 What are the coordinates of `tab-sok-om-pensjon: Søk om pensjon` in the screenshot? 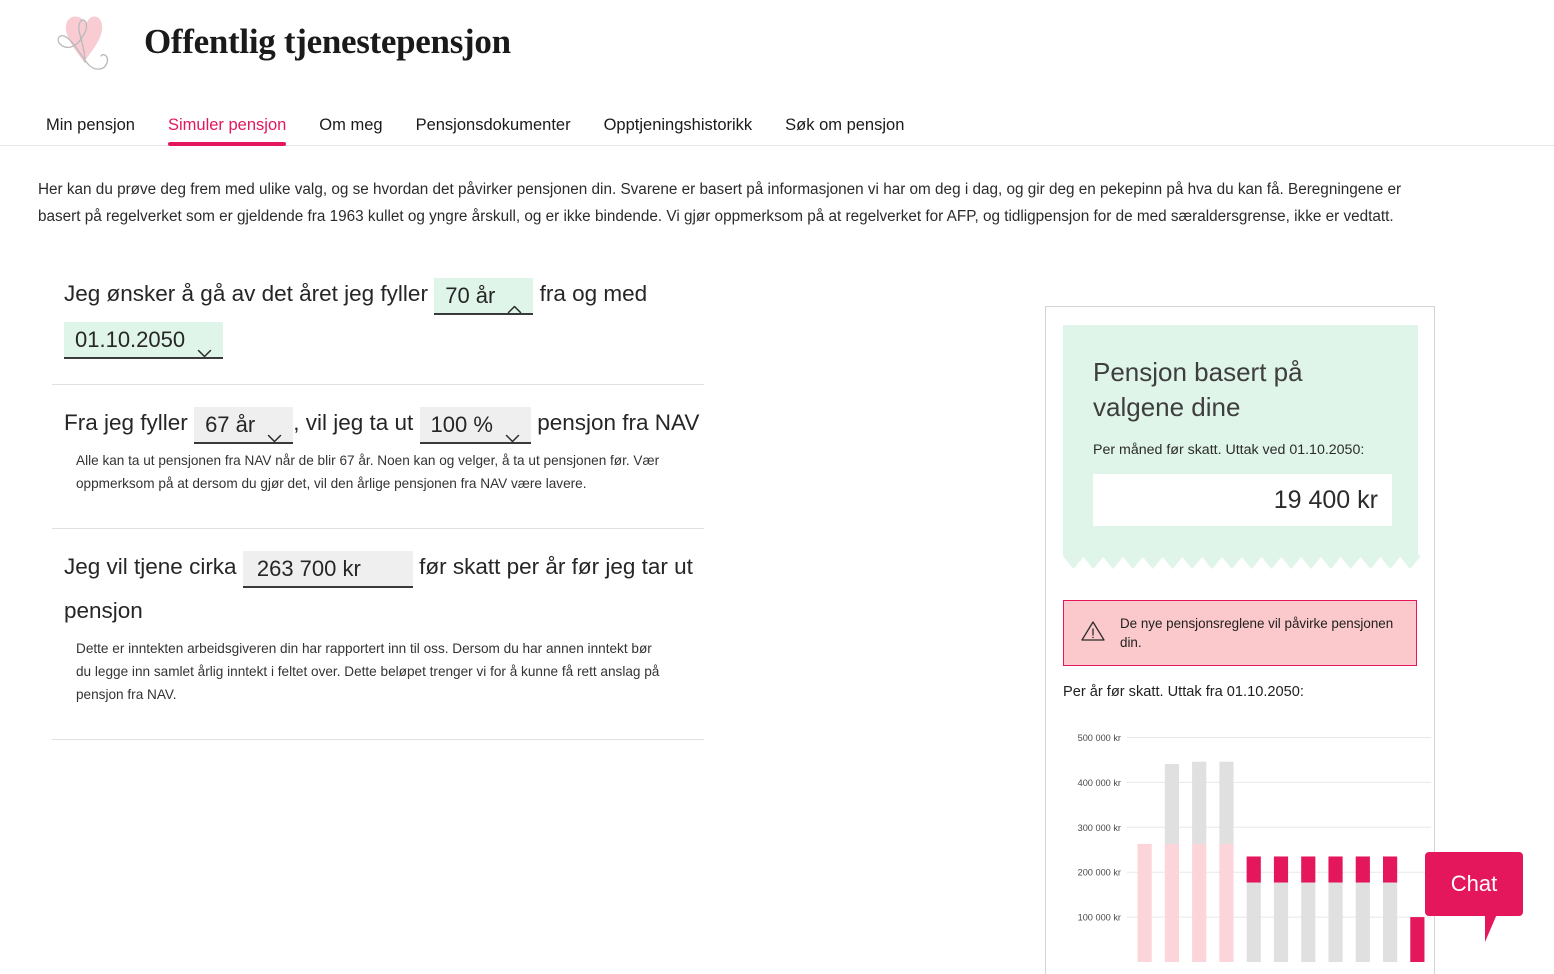 It's located at (844, 131).